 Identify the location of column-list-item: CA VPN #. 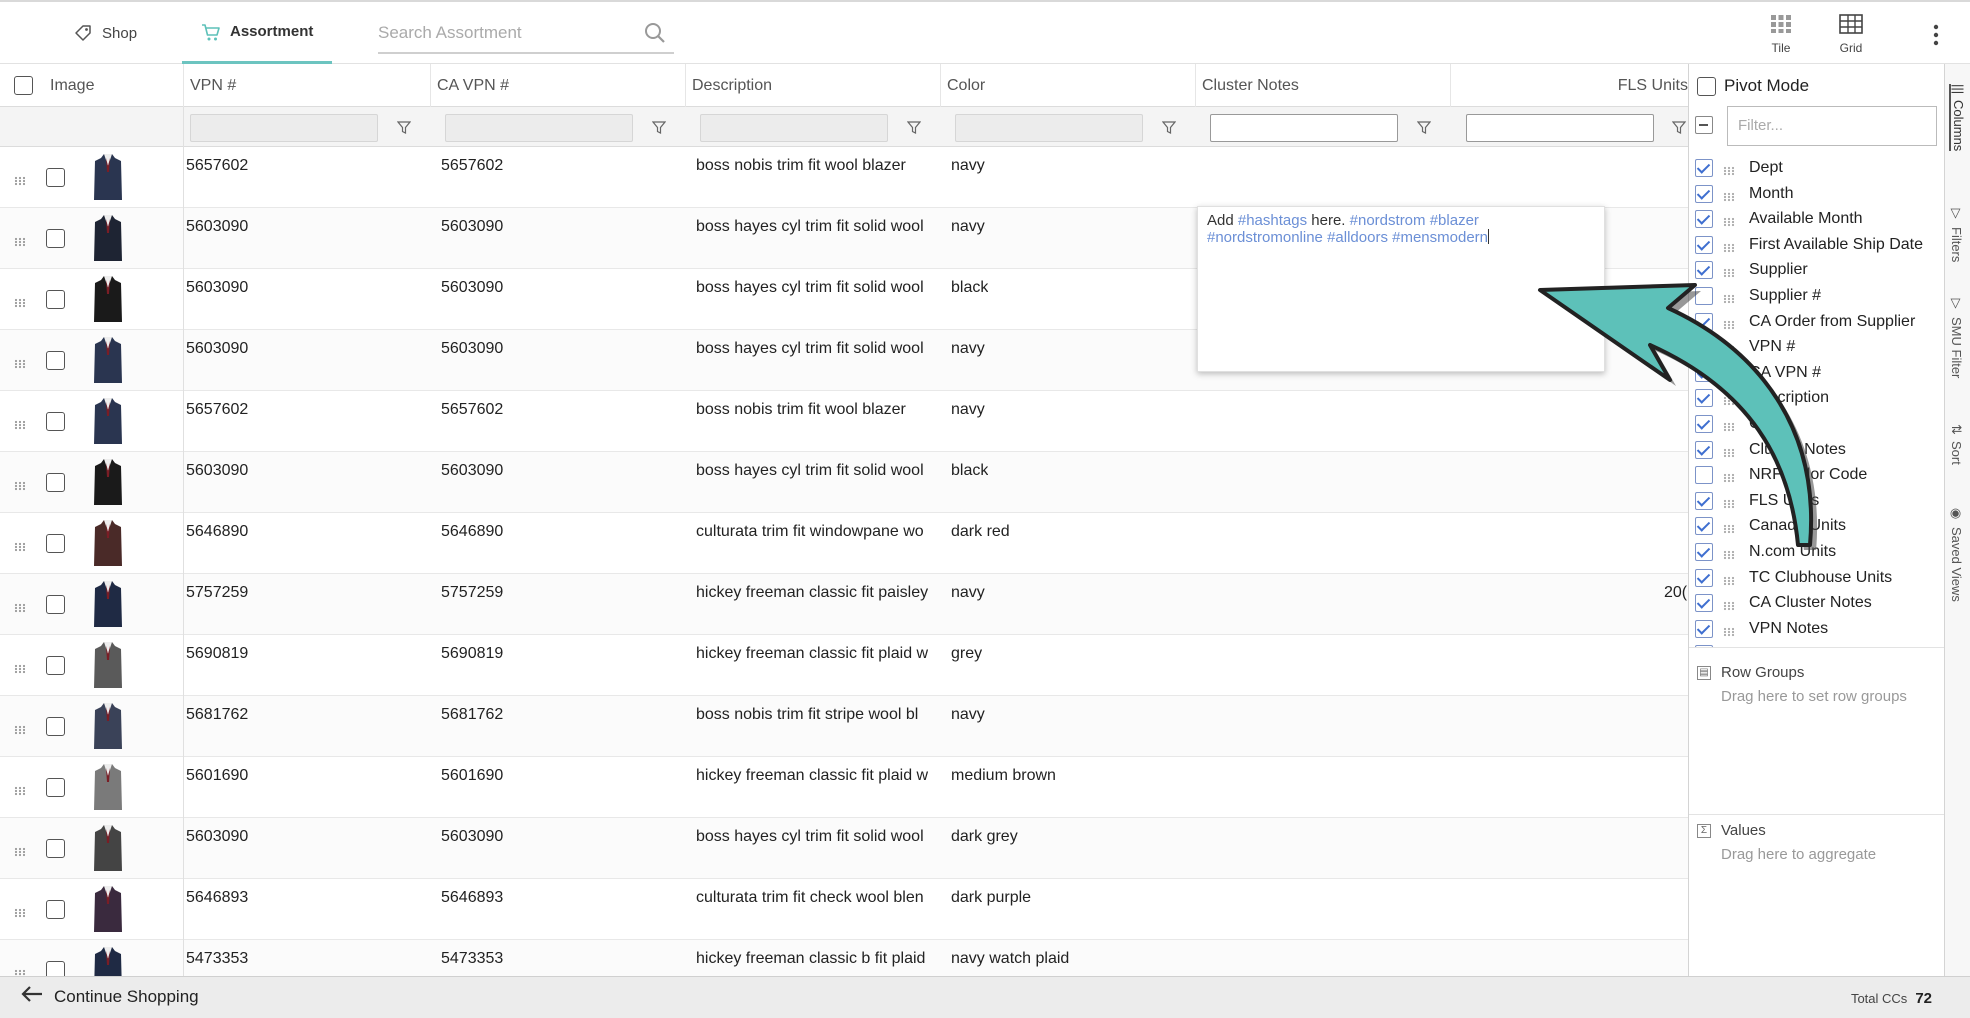
(1758, 373).